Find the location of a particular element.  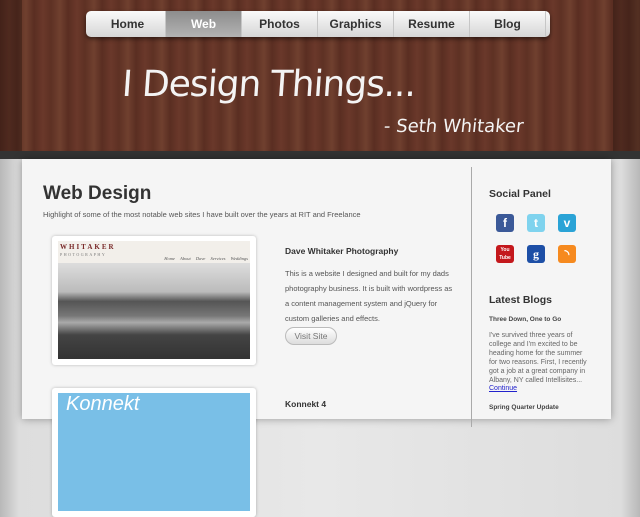

main-nav: Home Web Photos Graphics Resume Blog is located at coordinates (318, 24).